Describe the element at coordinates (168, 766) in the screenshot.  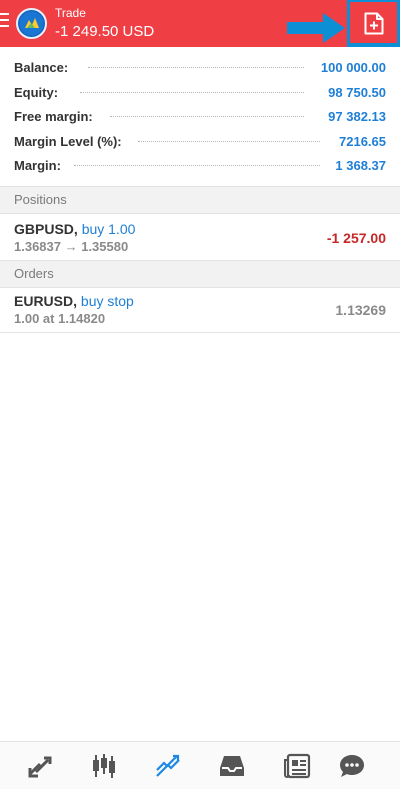
I see `trade-icon` at that location.